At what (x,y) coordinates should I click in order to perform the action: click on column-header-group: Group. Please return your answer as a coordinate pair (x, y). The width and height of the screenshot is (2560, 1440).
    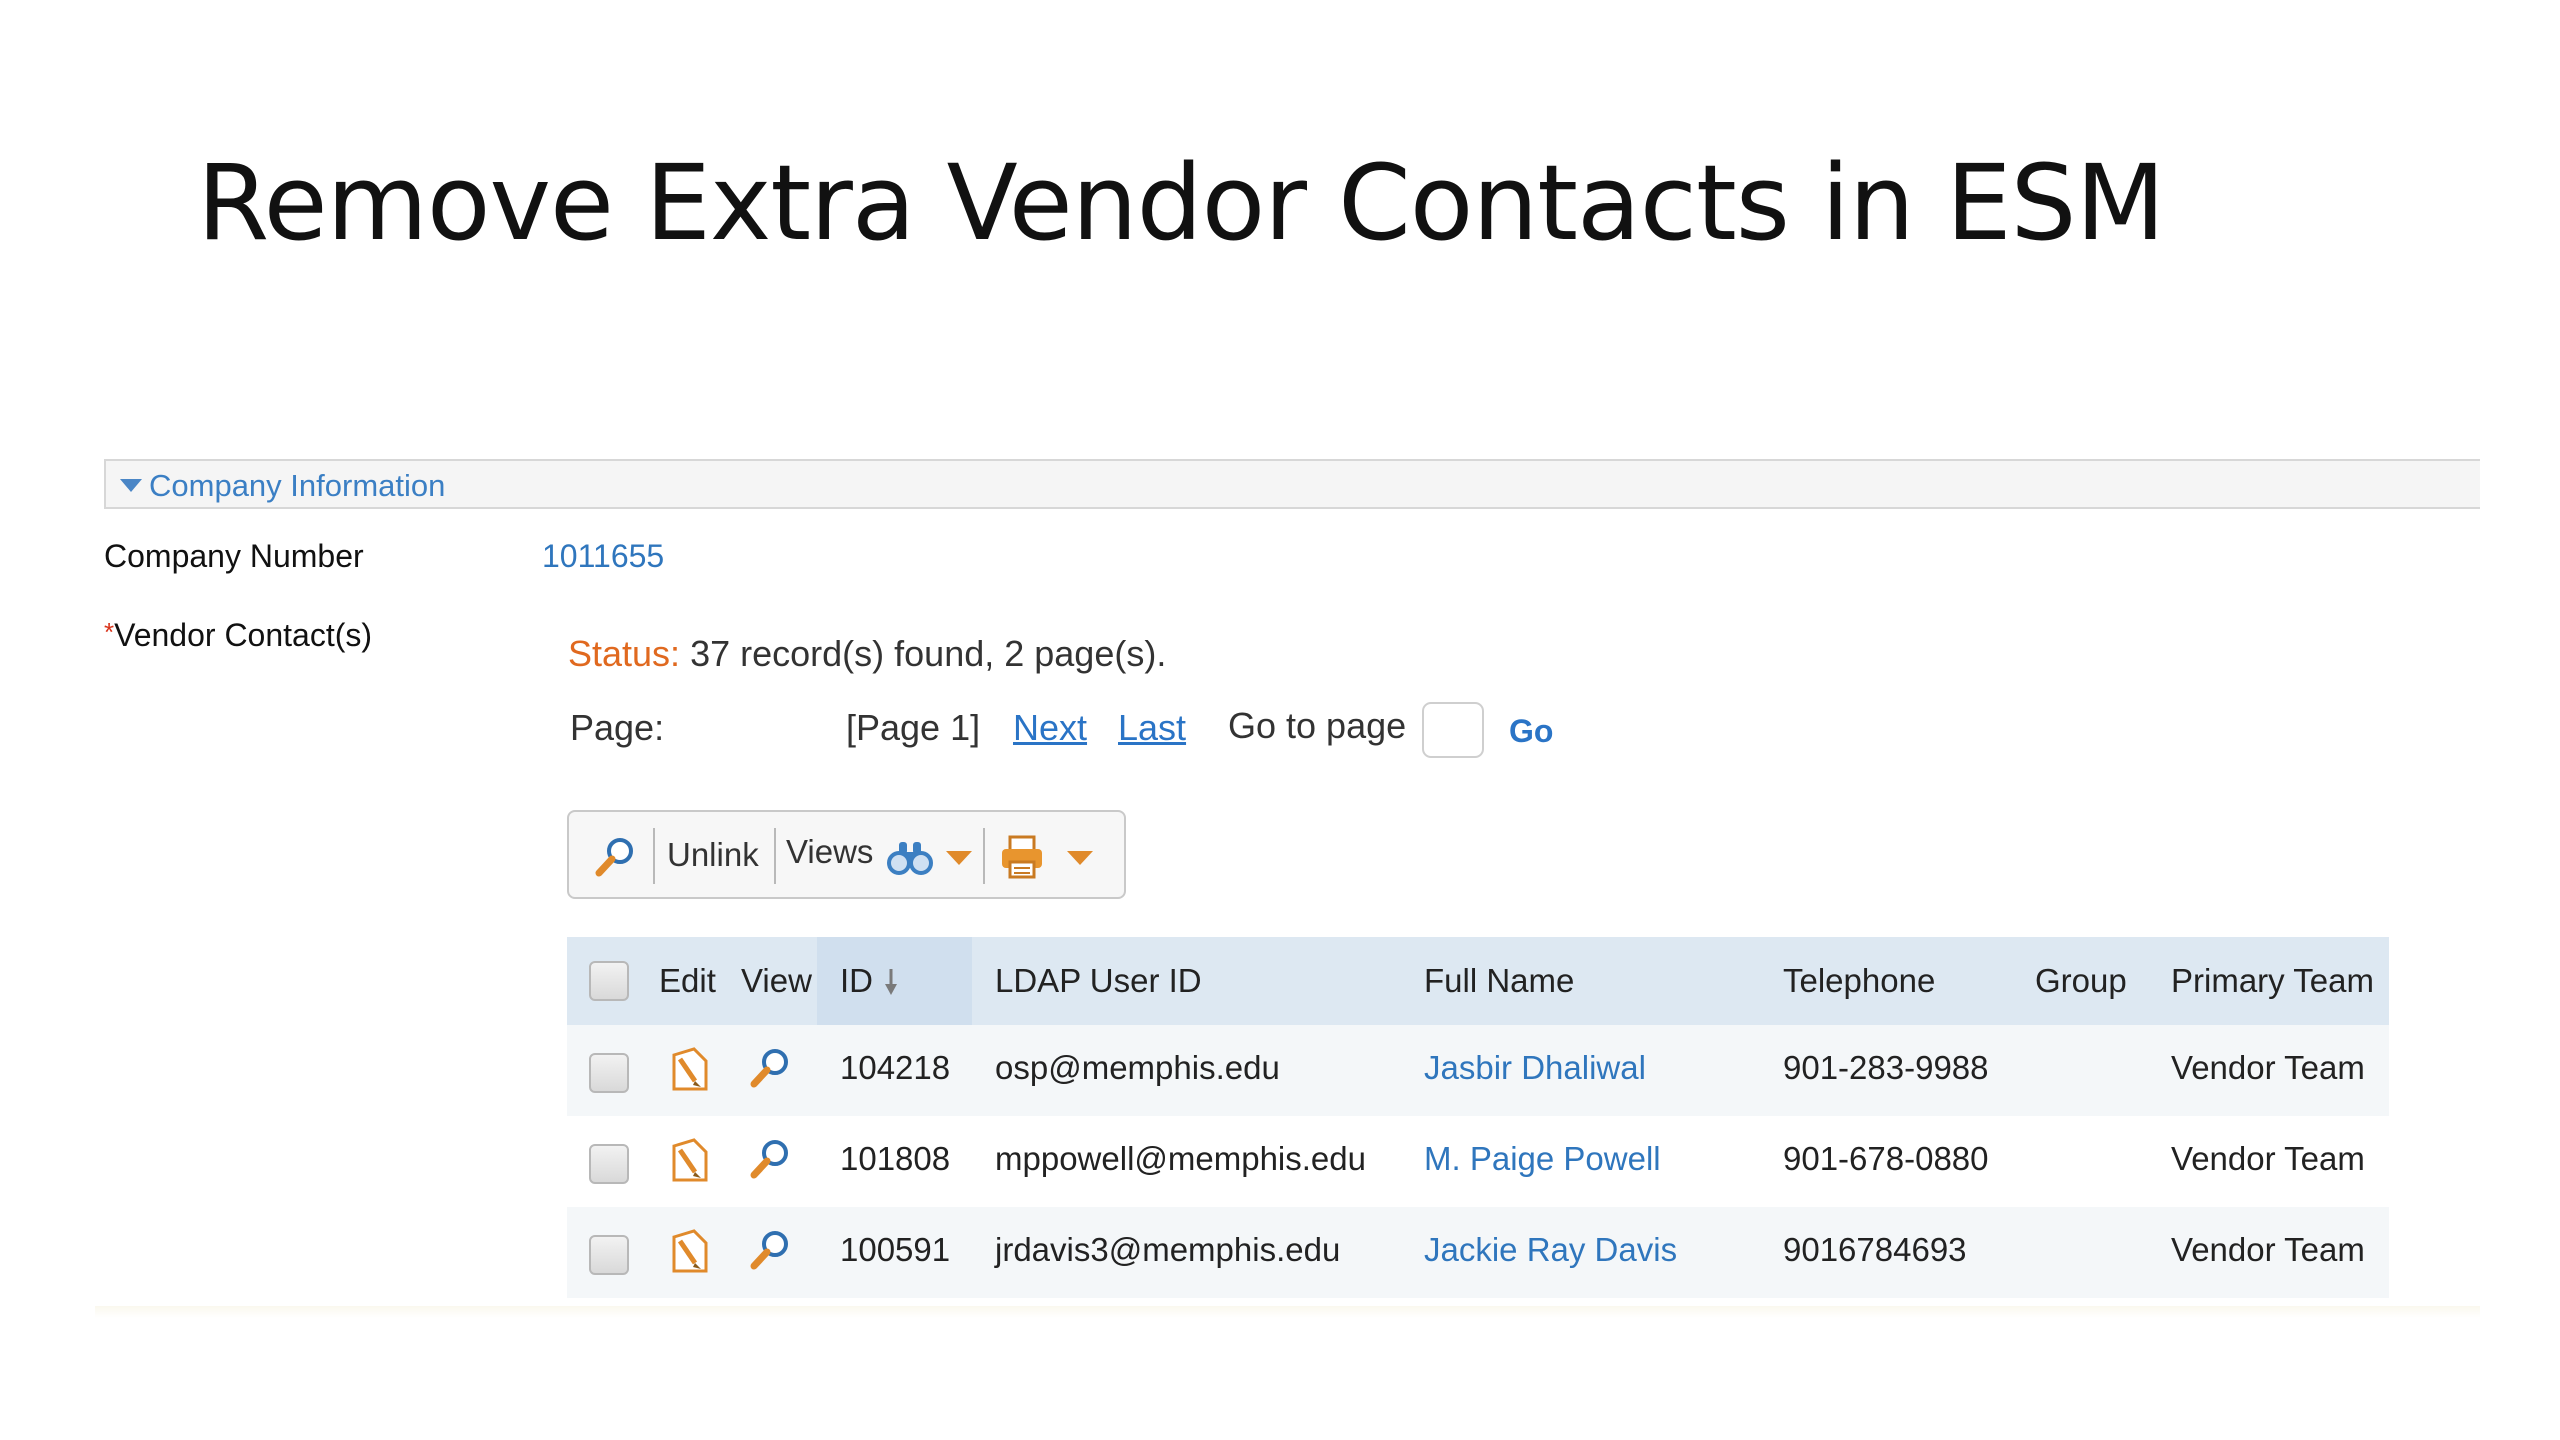
    Looking at the image, I should click on (2081, 981).